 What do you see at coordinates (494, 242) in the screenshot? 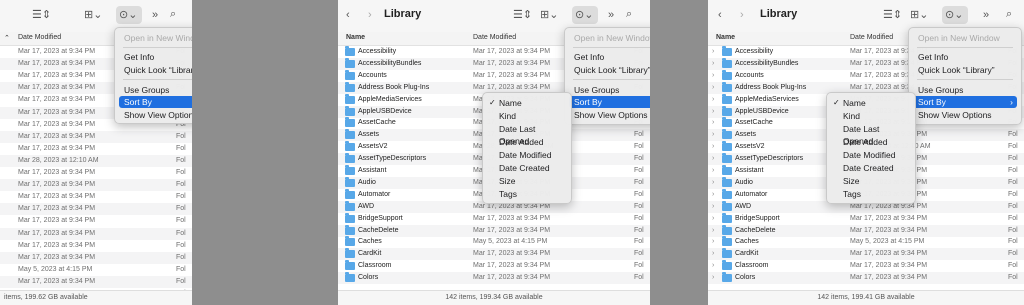
I see `table-row: Caches May 5, 2023 at 4:15 PM Fol` at bounding box center [494, 242].